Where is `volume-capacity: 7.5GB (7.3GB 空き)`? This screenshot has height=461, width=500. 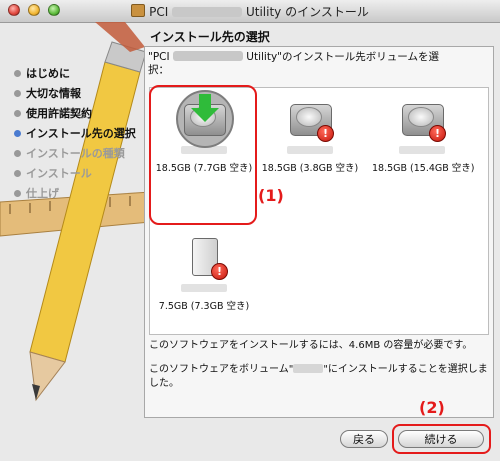 volume-capacity: 7.5GB (7.3GB 空き) is located at coordinates (204, 306).